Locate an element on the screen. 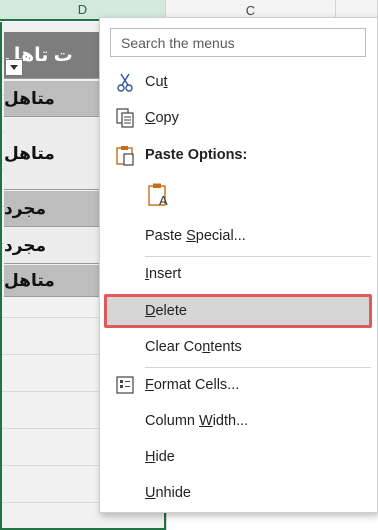 This screenshot has width=378, height=530. menu-item-insert: Insert is located at coordinates (238, 274).